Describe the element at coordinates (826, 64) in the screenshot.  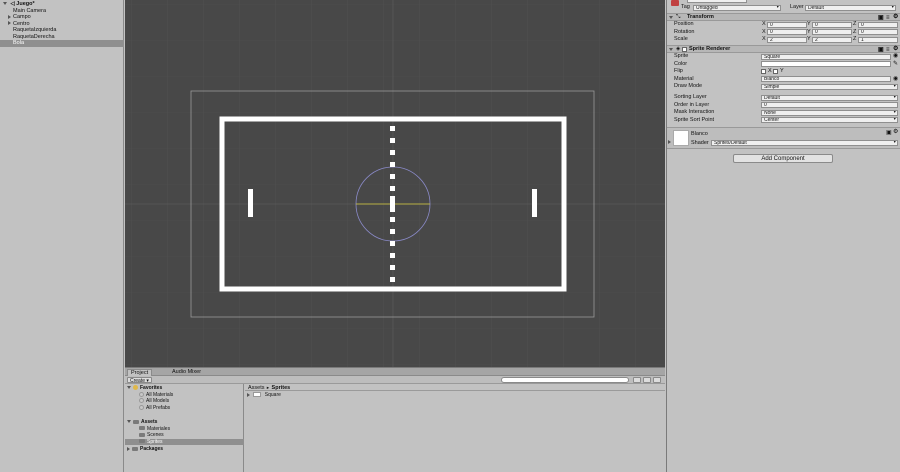
I see `color-swatch` at that location.